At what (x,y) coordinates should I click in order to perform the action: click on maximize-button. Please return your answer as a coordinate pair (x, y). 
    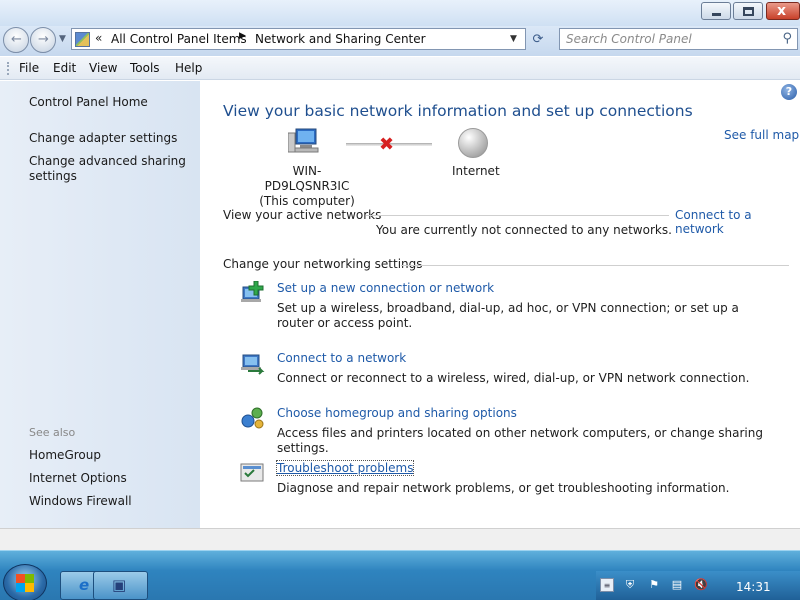
    Looking at the image, I should click on (748, 11).